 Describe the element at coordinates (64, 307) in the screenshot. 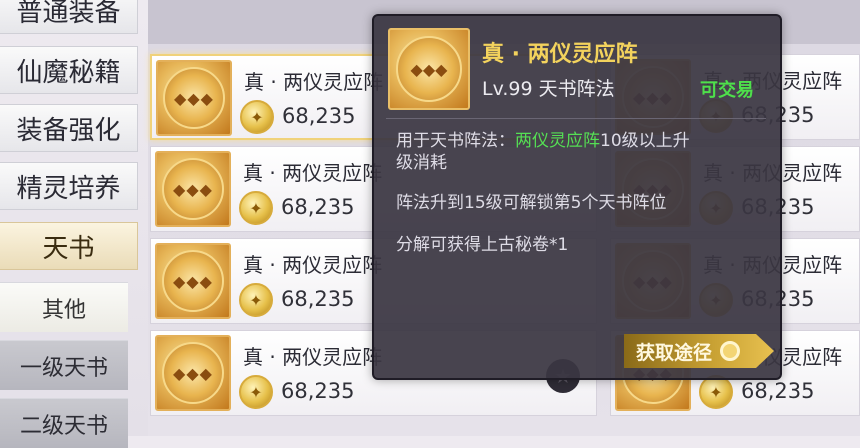

I see `sub-tab-other: 其他` at that location.